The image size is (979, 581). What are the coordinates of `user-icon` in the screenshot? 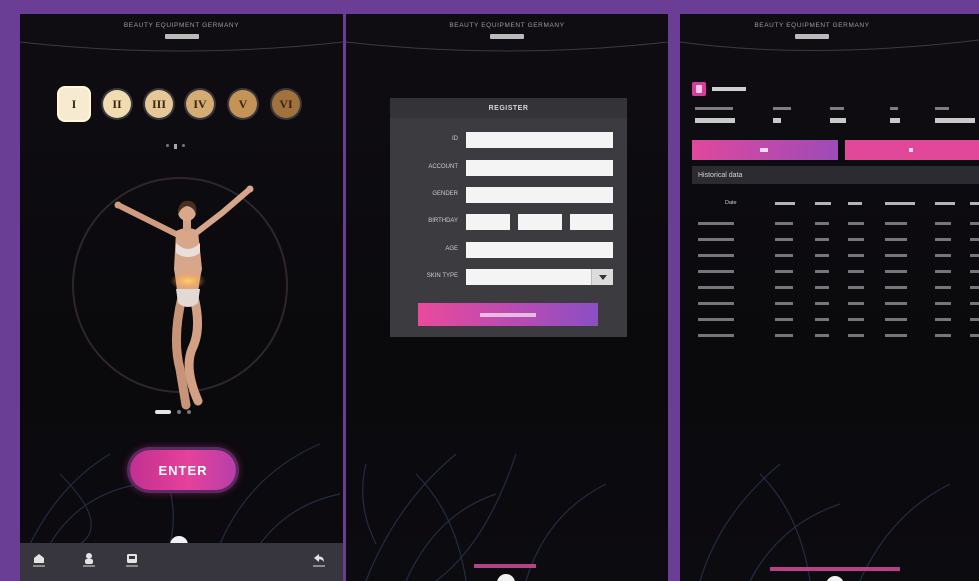 It's located at (89, 561).